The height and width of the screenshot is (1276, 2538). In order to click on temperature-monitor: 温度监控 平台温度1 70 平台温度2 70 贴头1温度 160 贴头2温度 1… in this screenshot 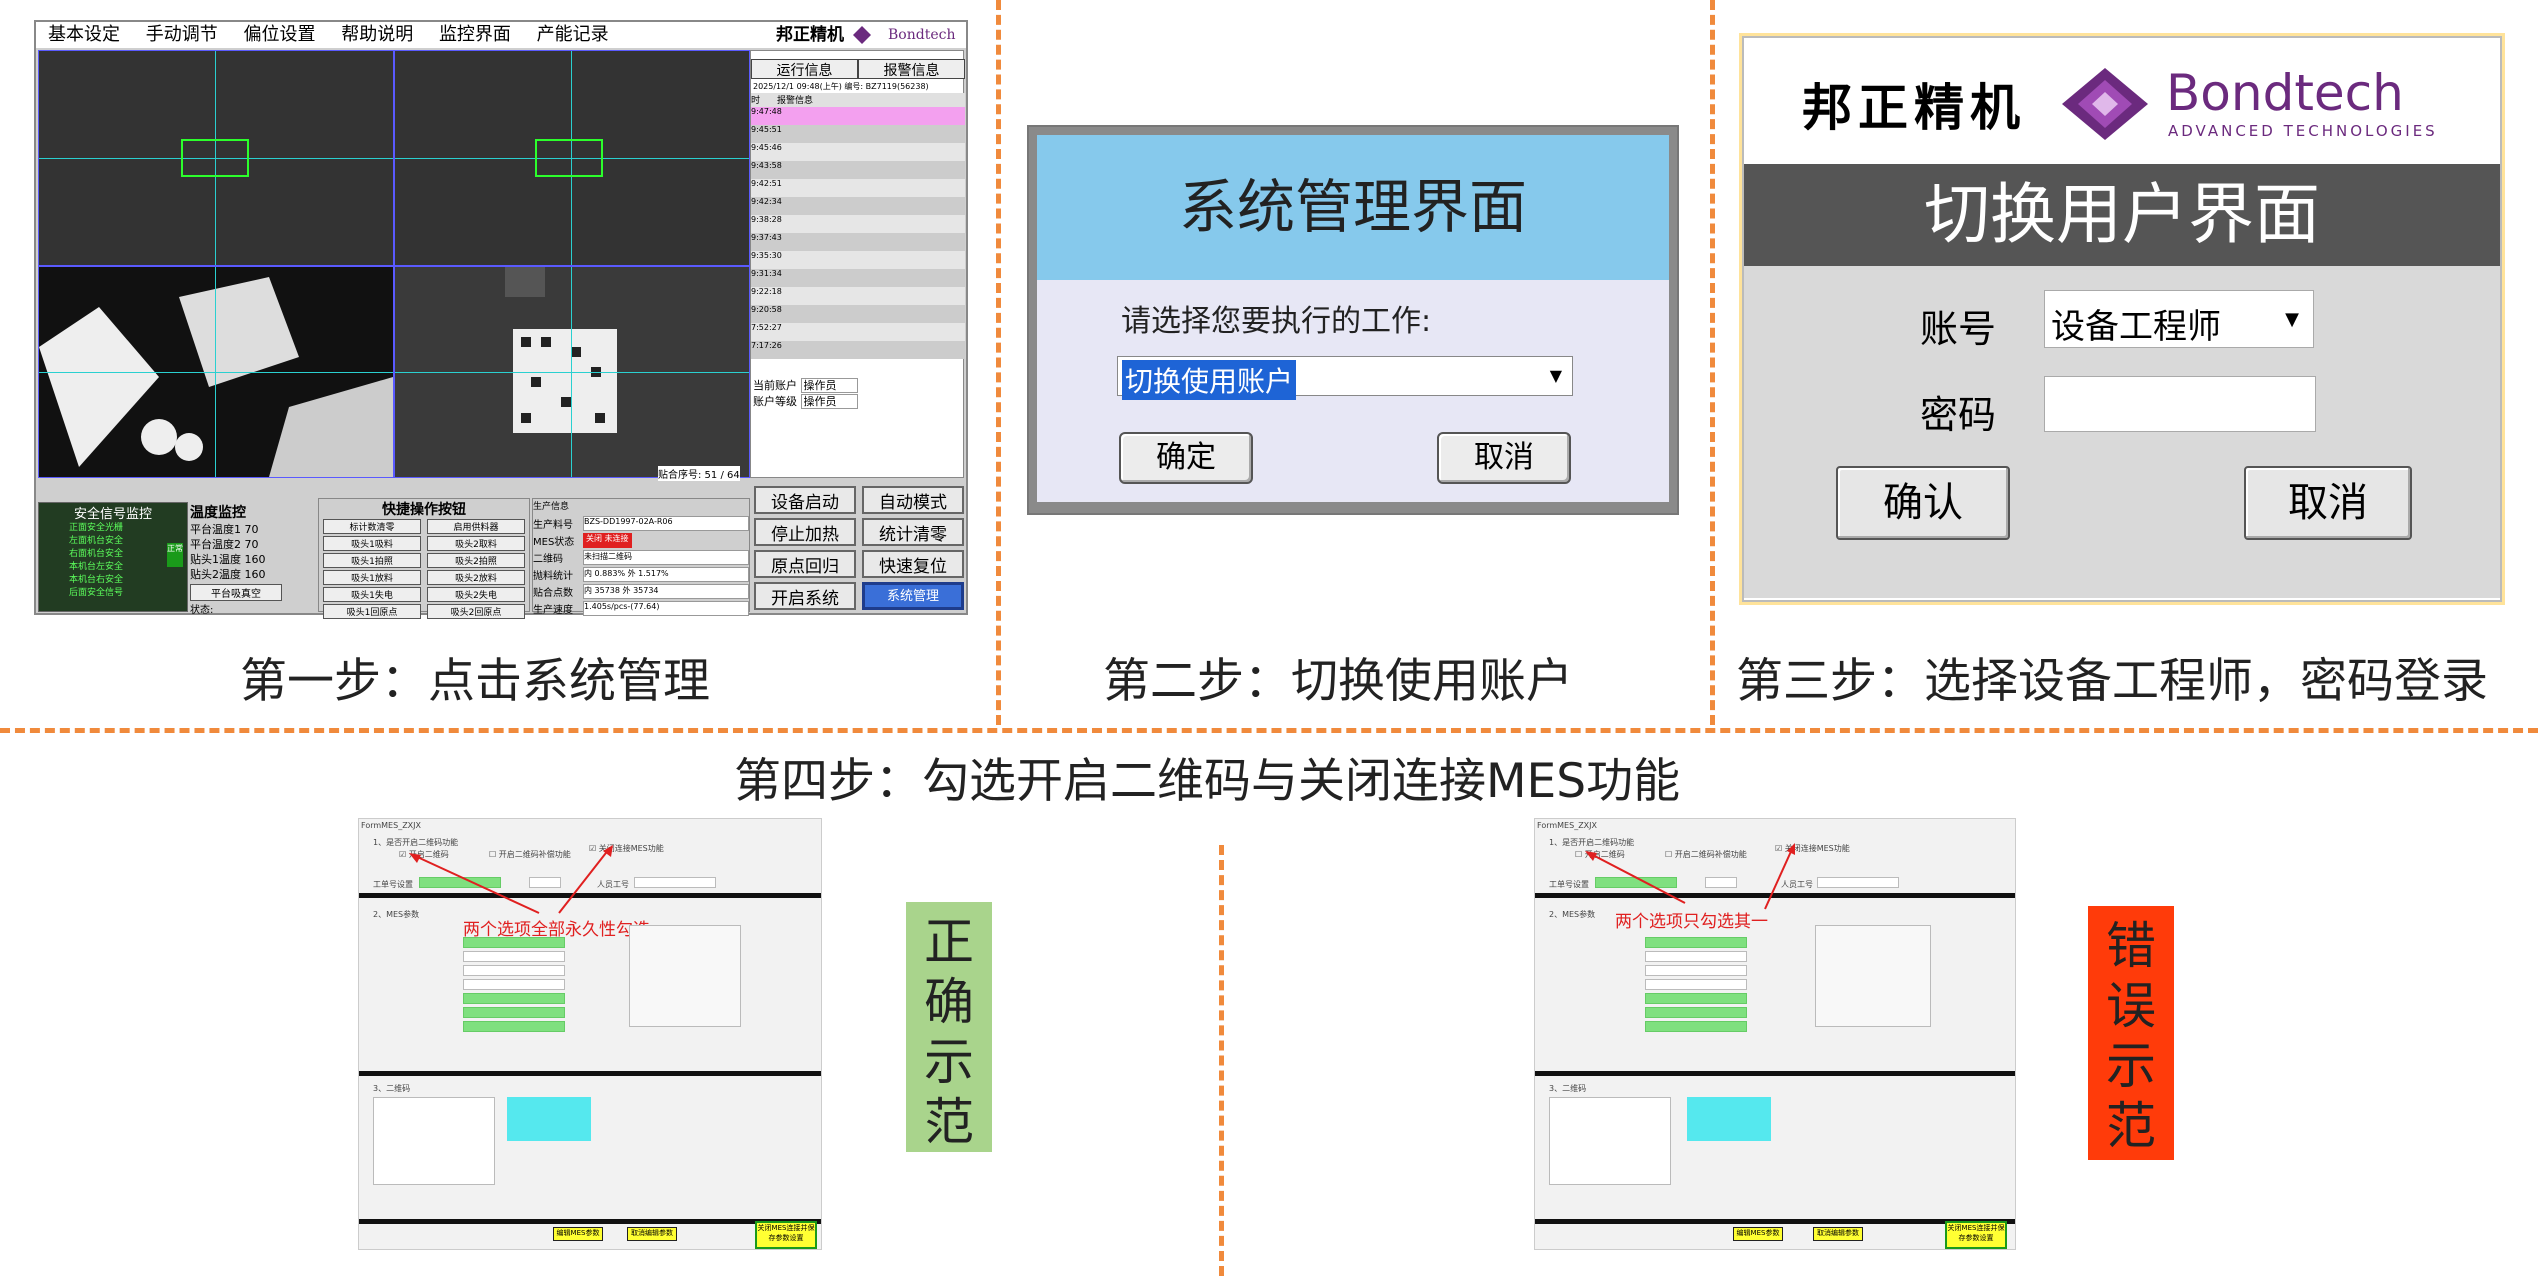, I will do `click(253, 559)`.